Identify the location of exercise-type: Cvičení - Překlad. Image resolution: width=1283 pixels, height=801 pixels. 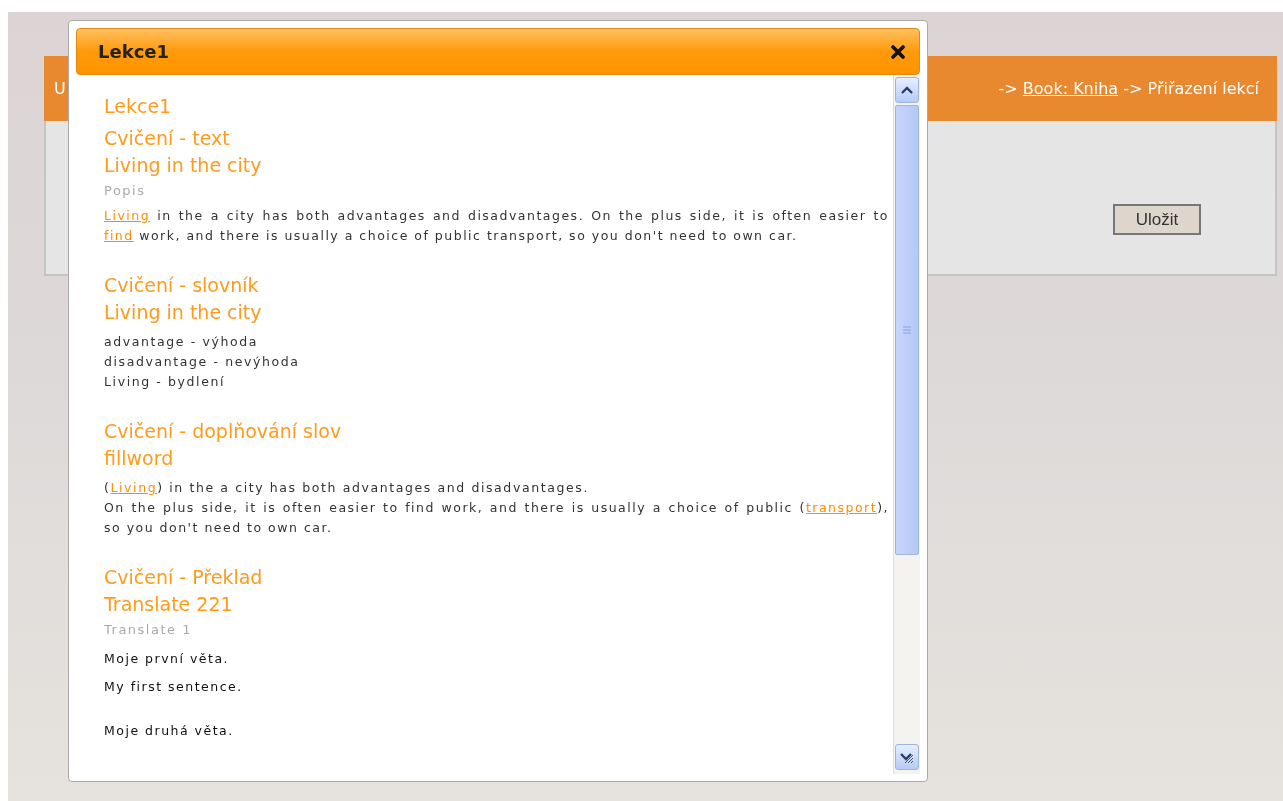
(184, 577).